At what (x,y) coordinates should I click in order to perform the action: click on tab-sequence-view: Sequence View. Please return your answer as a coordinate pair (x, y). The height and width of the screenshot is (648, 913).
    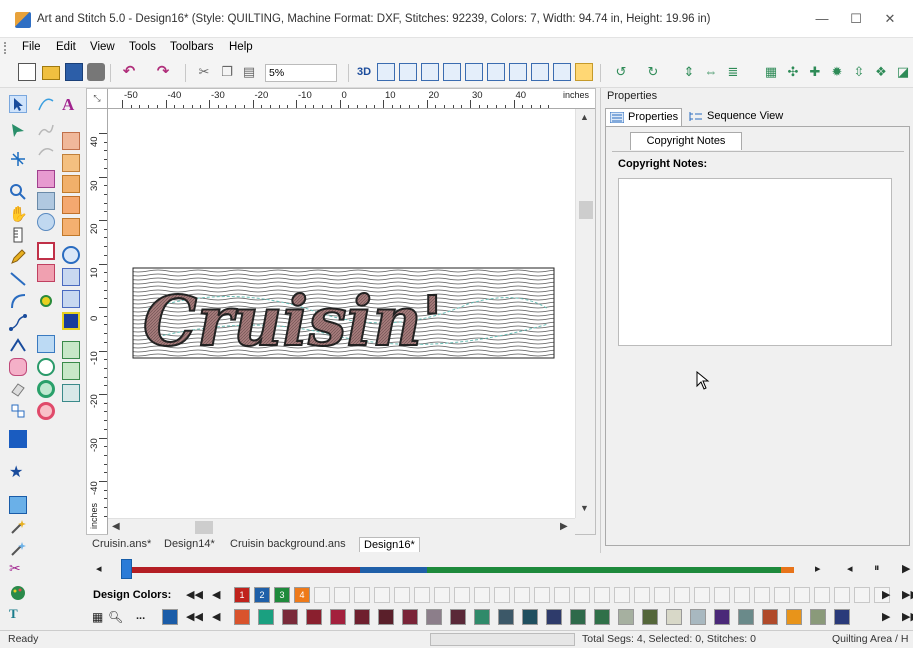
    Looking at the image, I should click on (735, 117).